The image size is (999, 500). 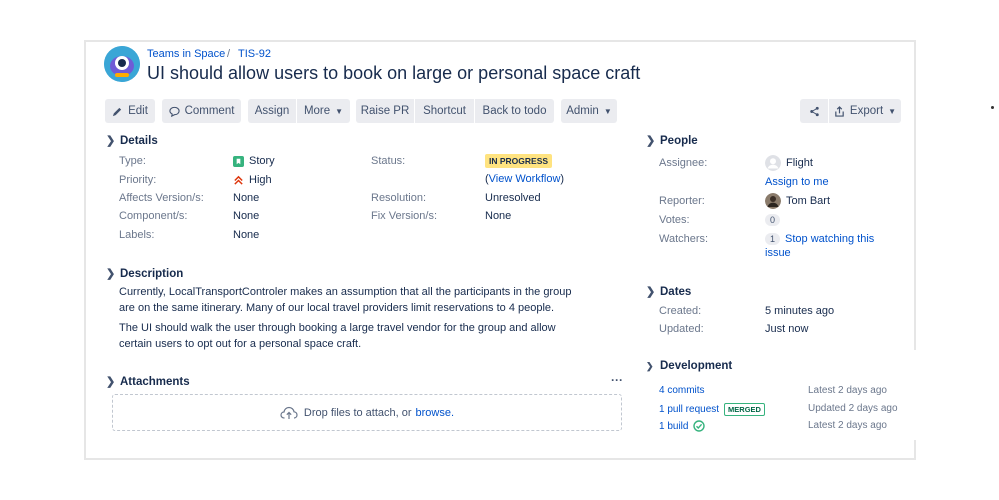 What do you see at coordinates (317, 111) in the screenshot?
I see `more-label: More` at bounding box center [317, 111].